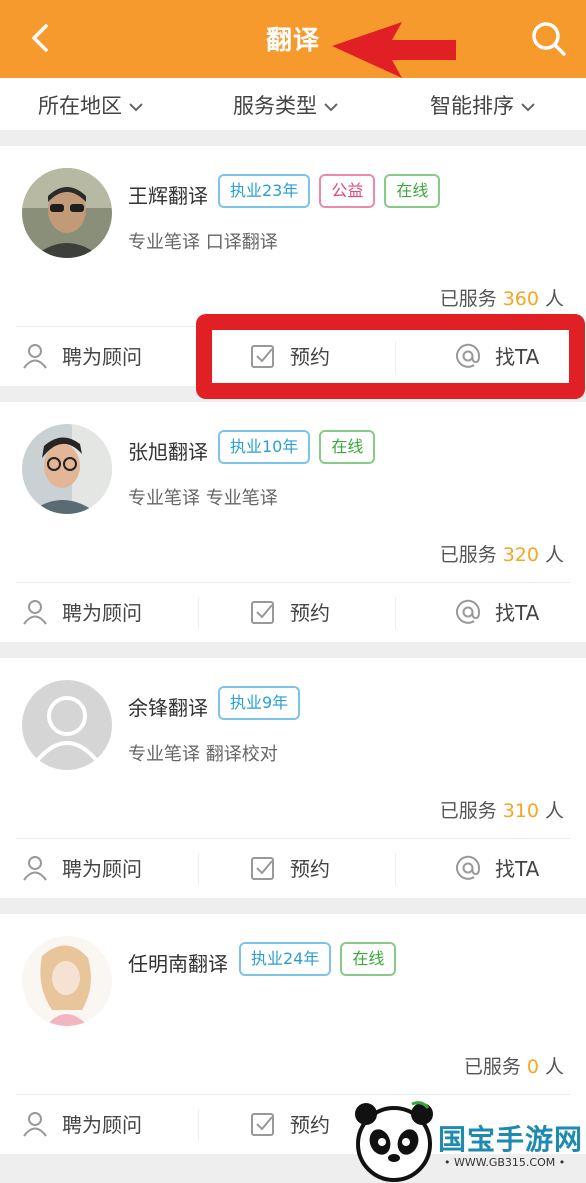 Image resolution: width=586 pixels, height=1183 pixels. Describe the element at coordinates (203, 242) in the screenshot. I see `service-tags: 专业笔译 口译翻译` at that location.